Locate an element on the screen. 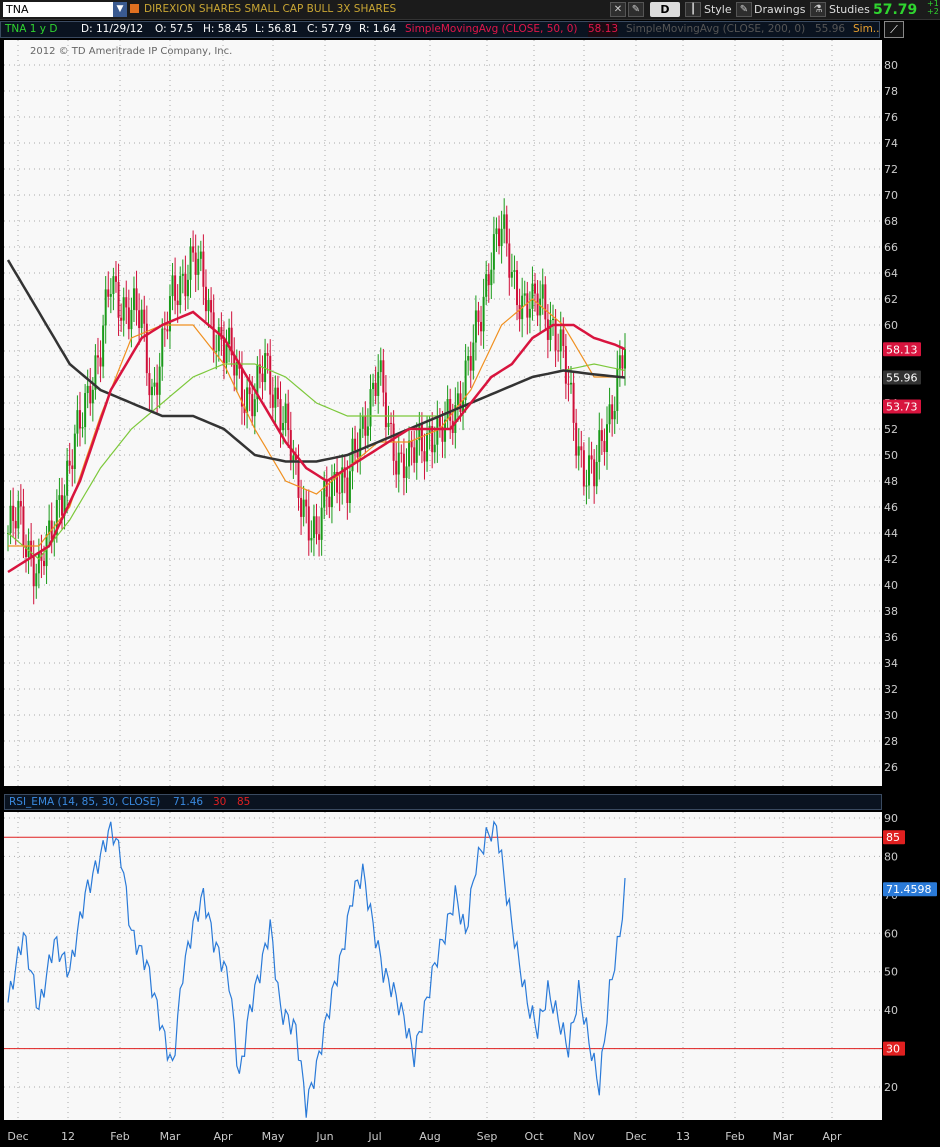  candle-style-icon: ┃ is located at coordinates (693, 9).